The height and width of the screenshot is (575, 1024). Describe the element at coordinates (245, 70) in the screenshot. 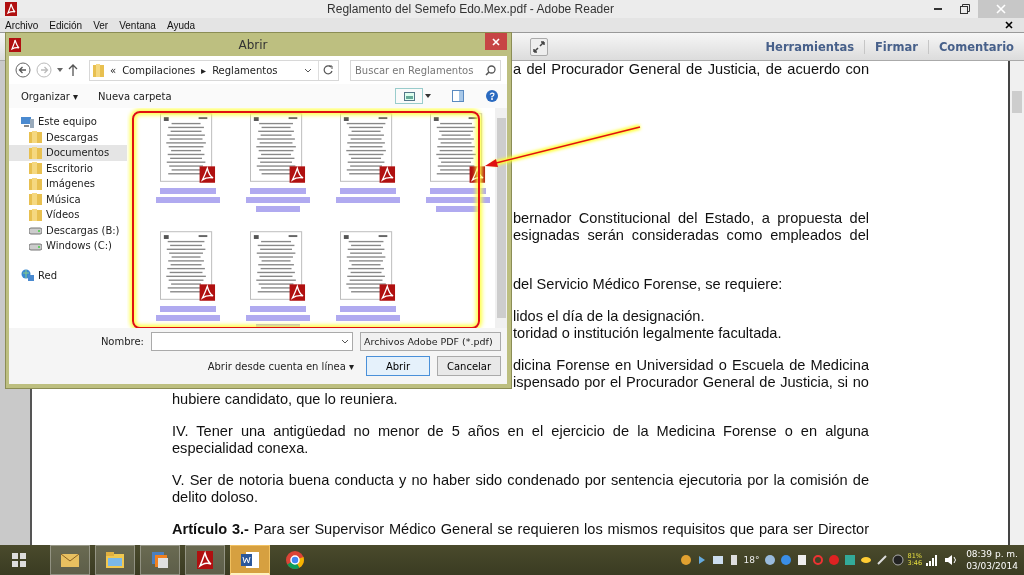

I see `breadcrumb: Reglamentos` at that location.